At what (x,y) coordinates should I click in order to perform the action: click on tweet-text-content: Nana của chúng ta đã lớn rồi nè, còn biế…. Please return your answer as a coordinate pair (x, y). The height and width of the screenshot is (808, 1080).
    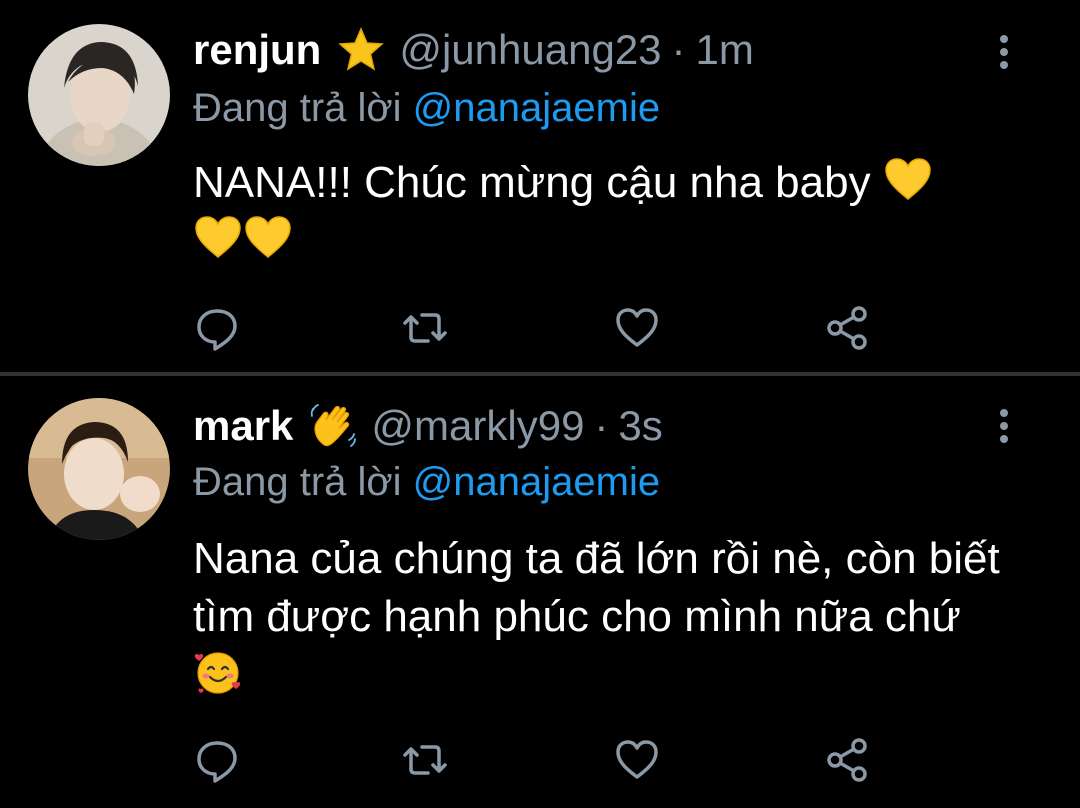
    Looking at the image, I should click on (596, 587).